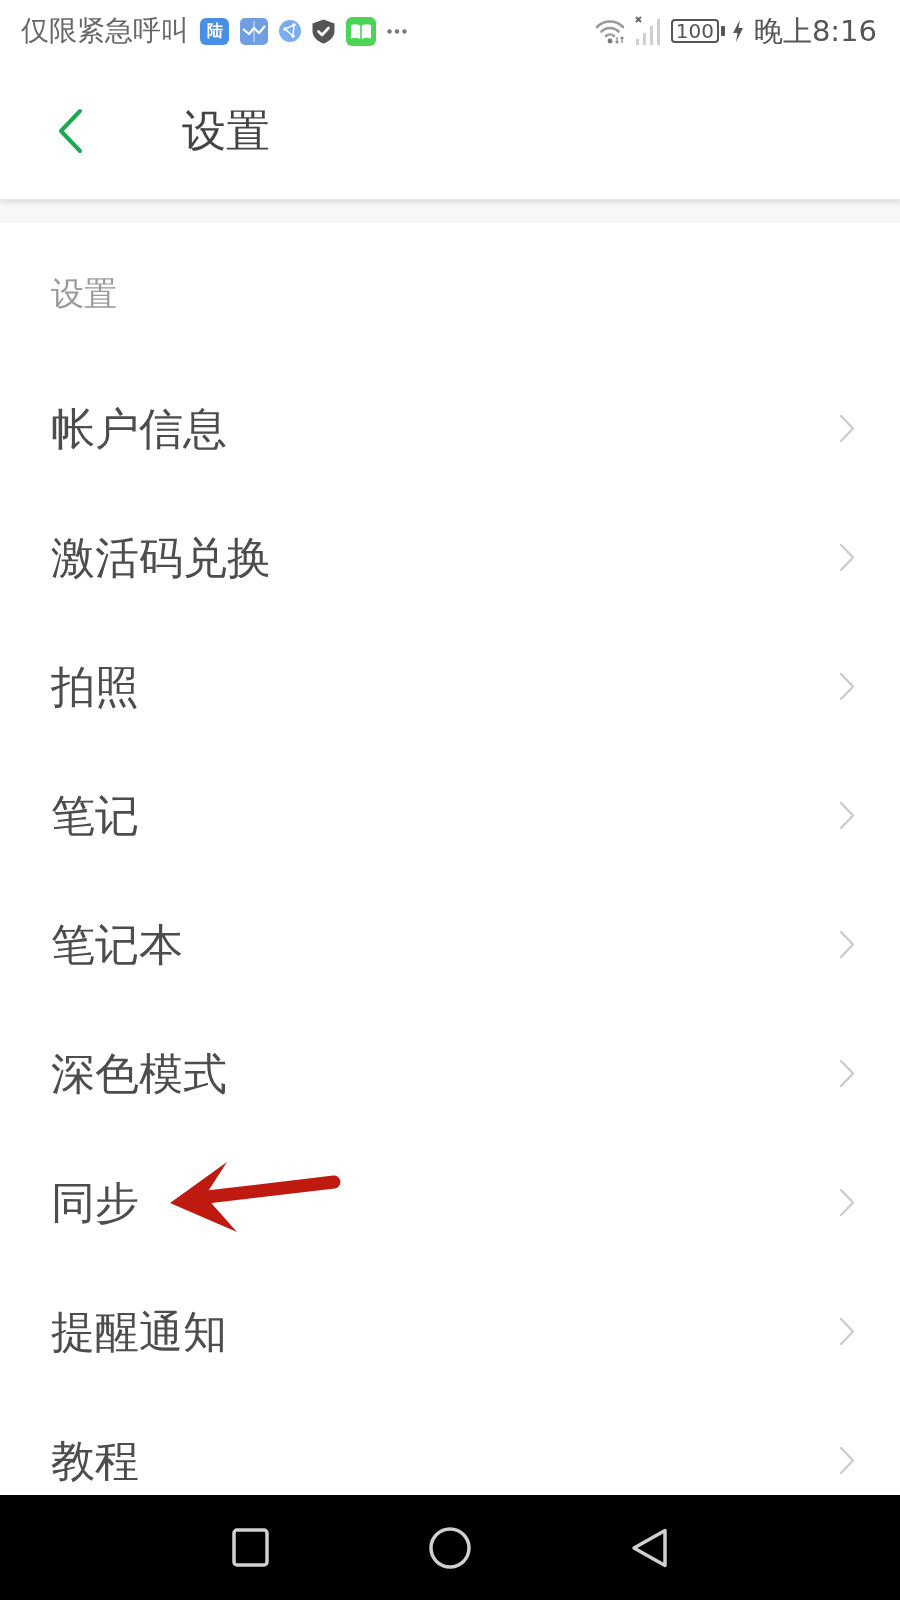 Image resolution: width=900 pixels, height=1600 pixels. What do you see at coordinates (450, 428) in the screenshot?
I see `settings-item: 帐户信息` at bounding box center [450, 428].